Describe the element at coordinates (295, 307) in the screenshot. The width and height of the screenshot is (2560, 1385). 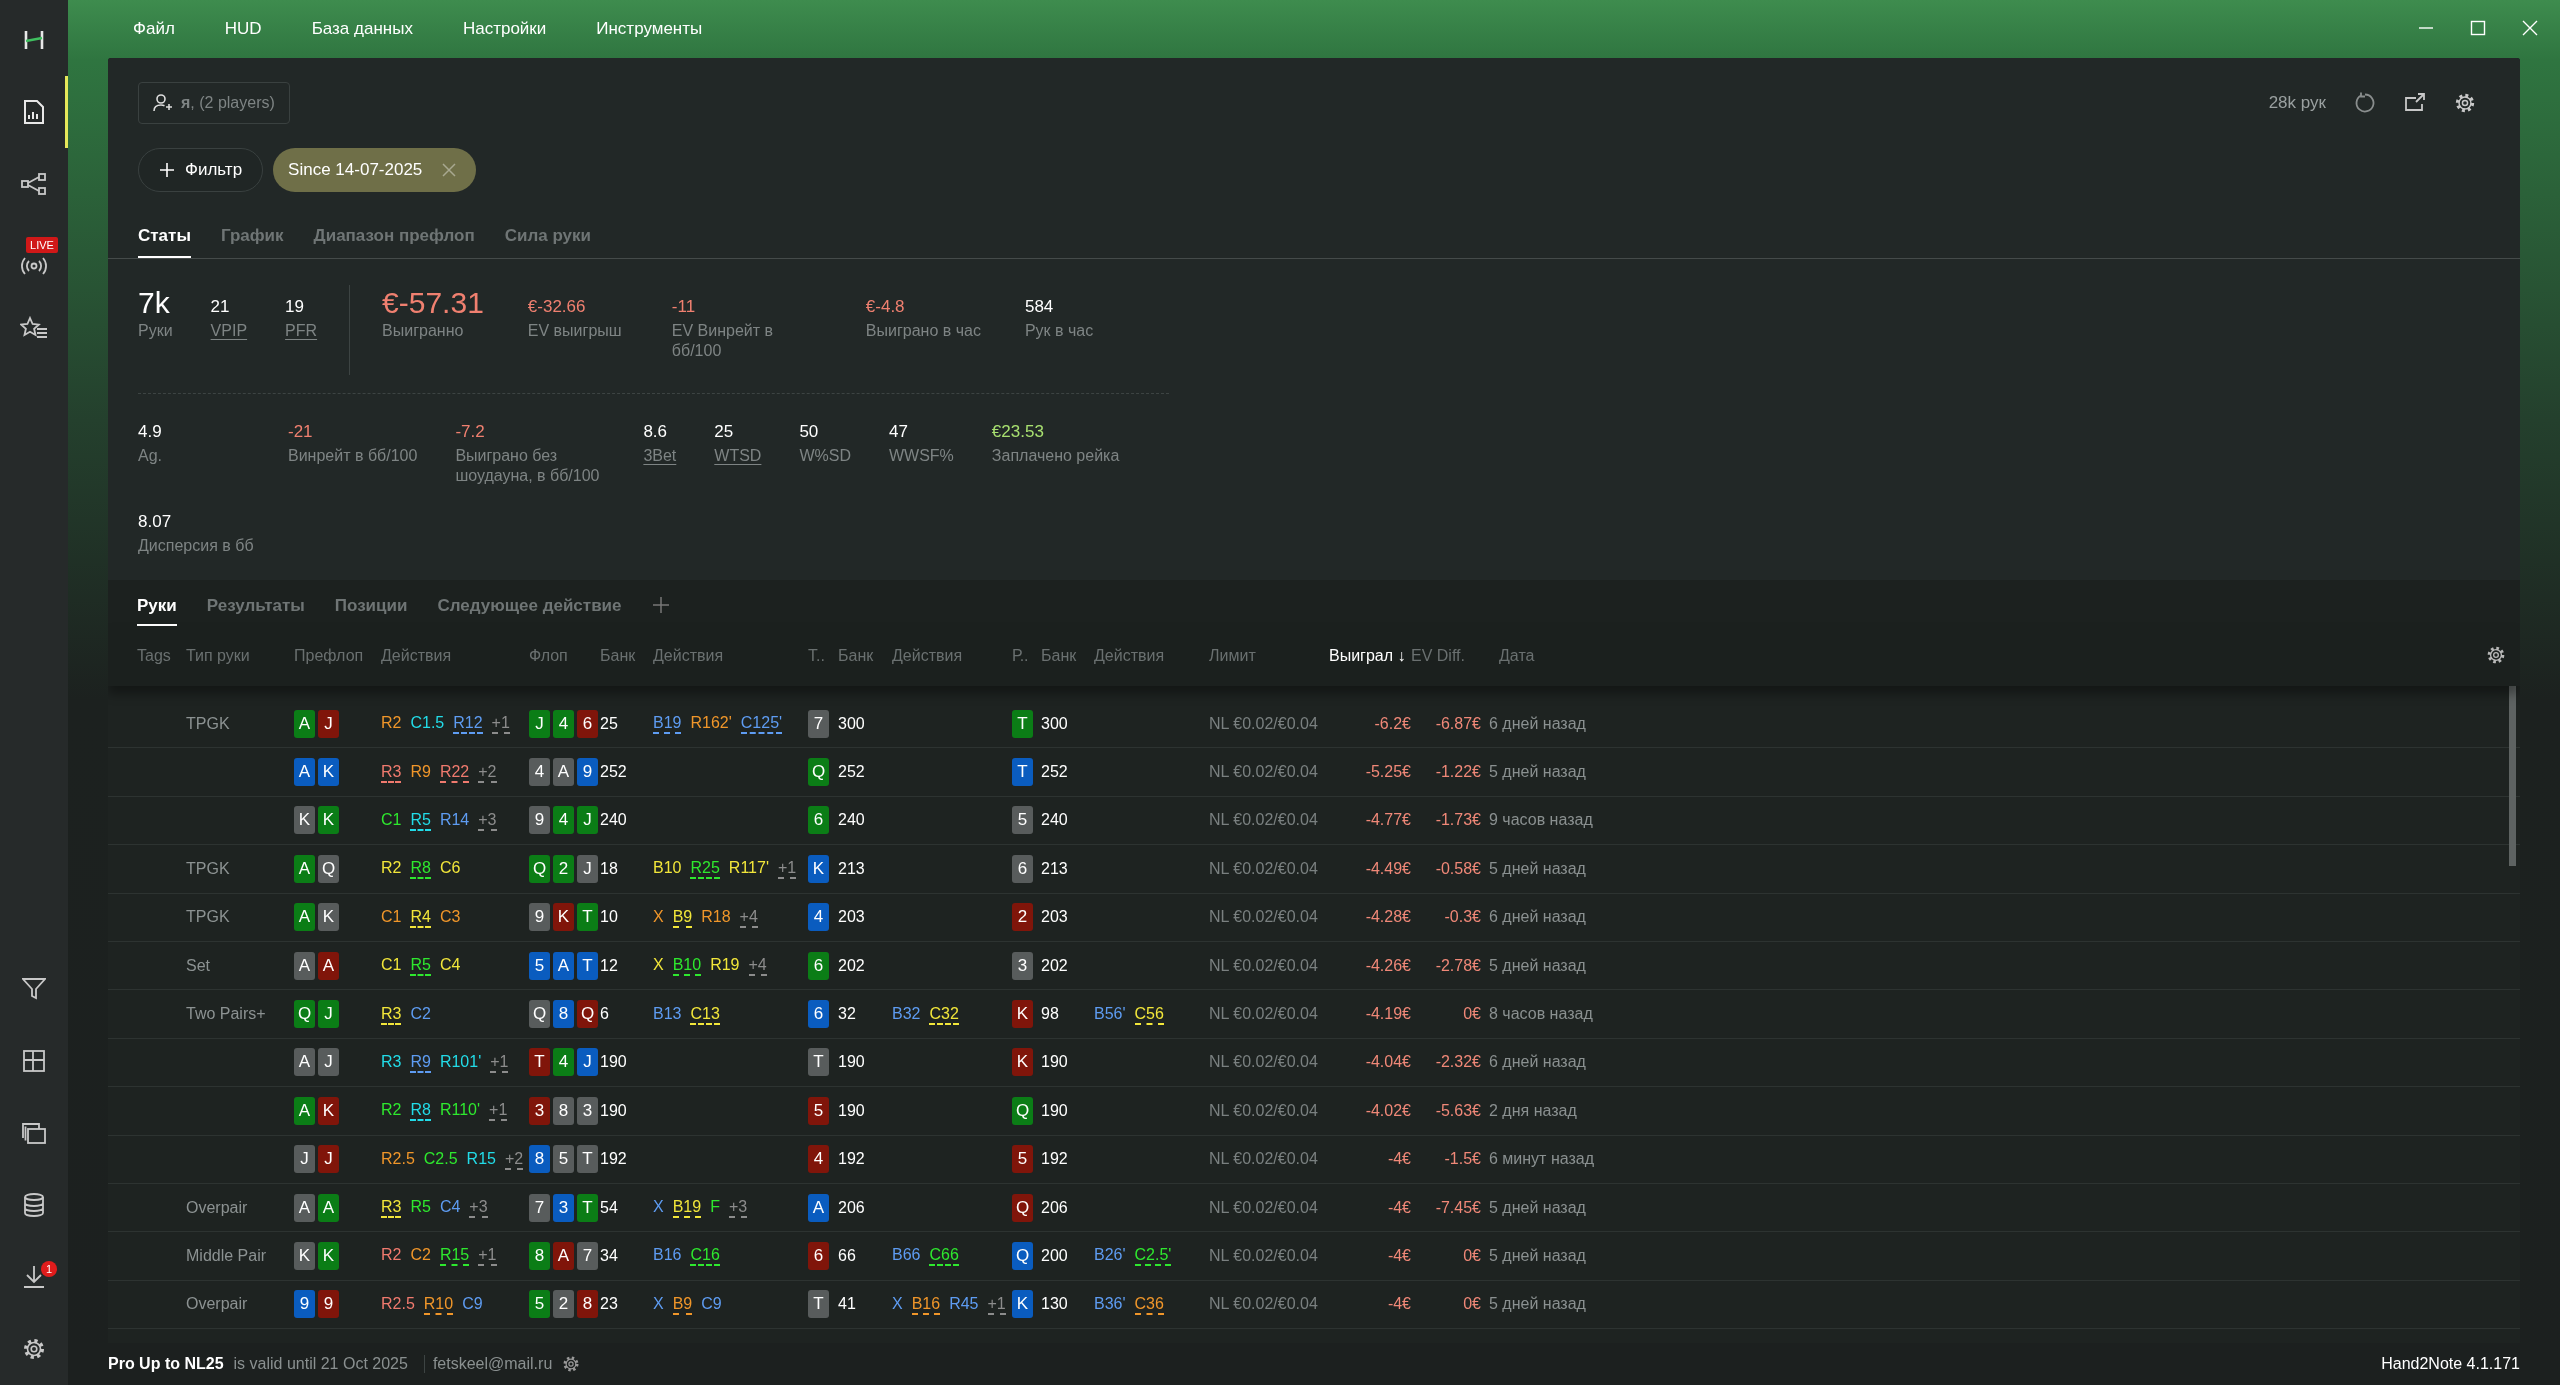
I see `stat-value: 19` at that location.